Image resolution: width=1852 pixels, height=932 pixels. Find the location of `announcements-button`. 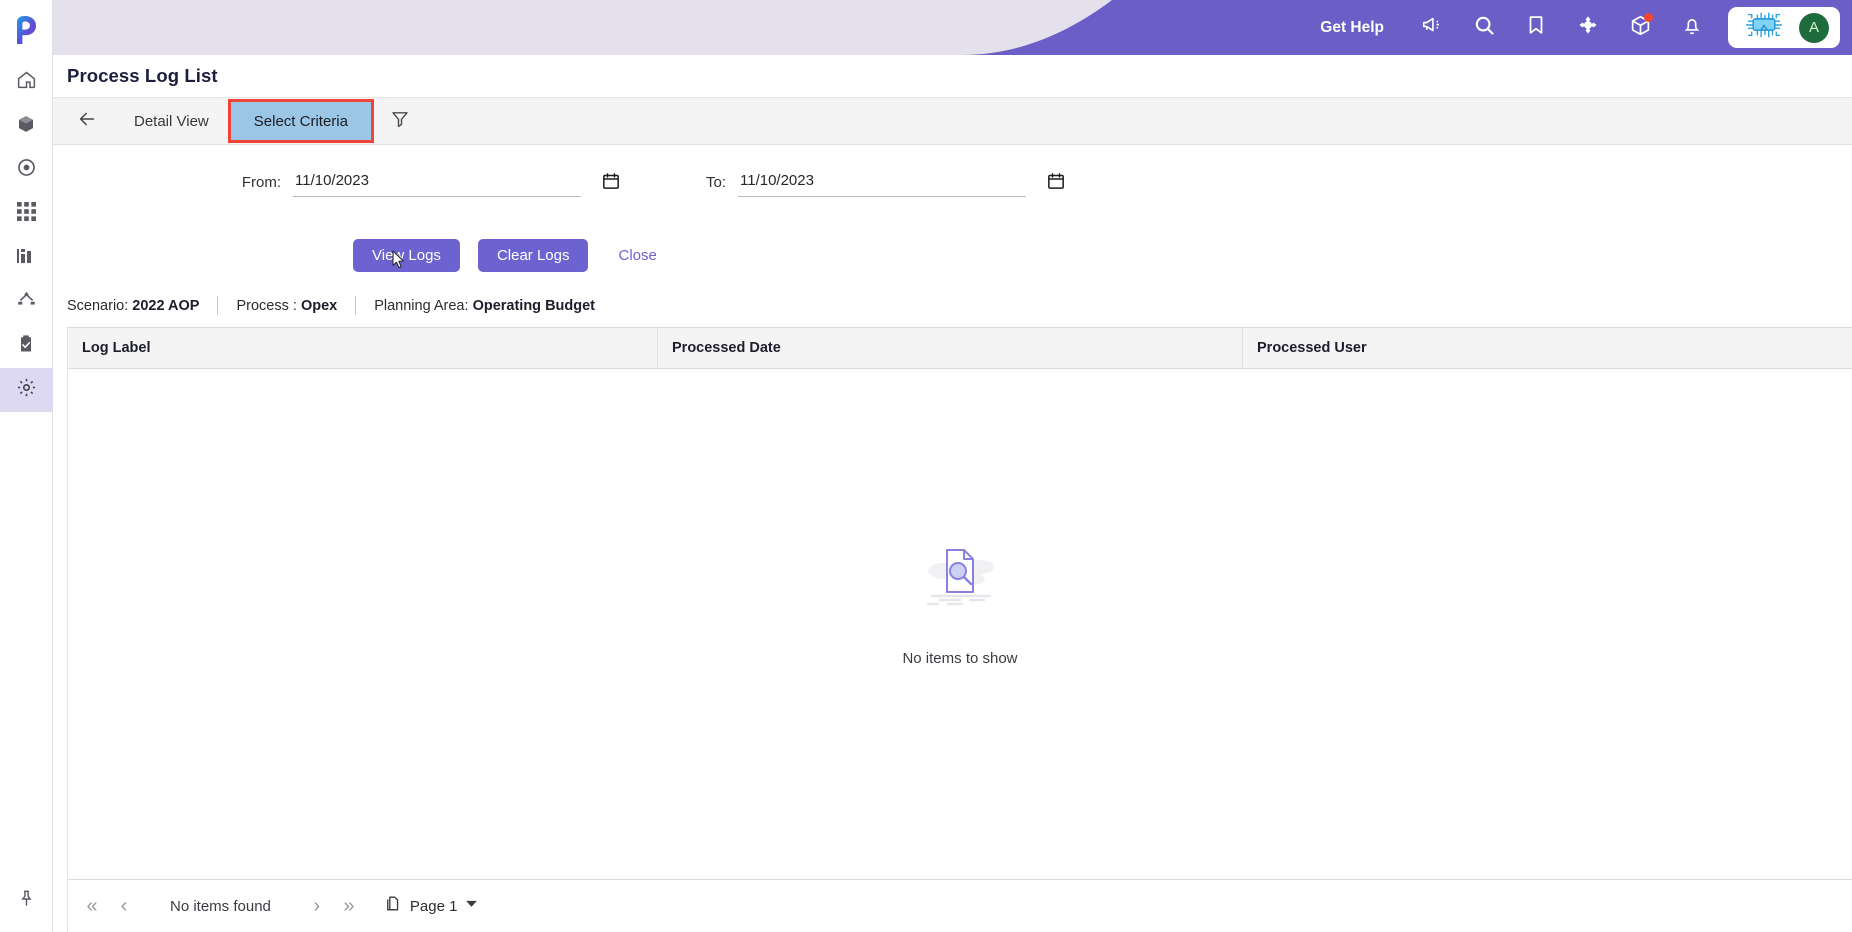

announcements-button is located at coordinates (1432, 27).